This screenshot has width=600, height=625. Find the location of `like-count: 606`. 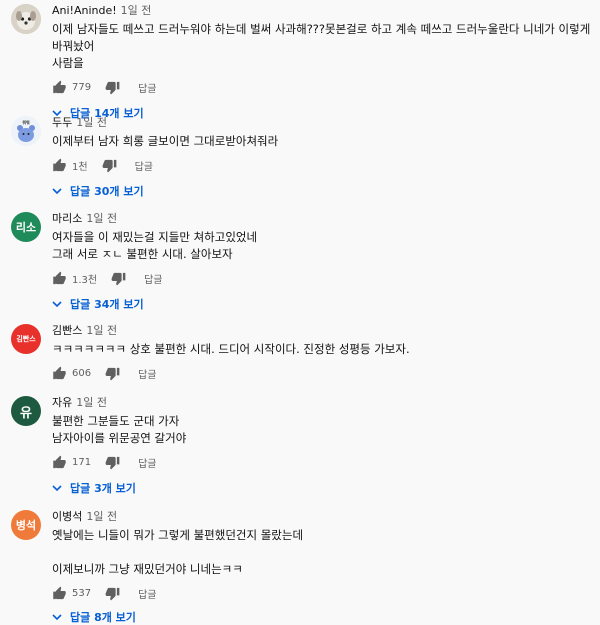

like-count: 606 is located at coordinates (82, 373).